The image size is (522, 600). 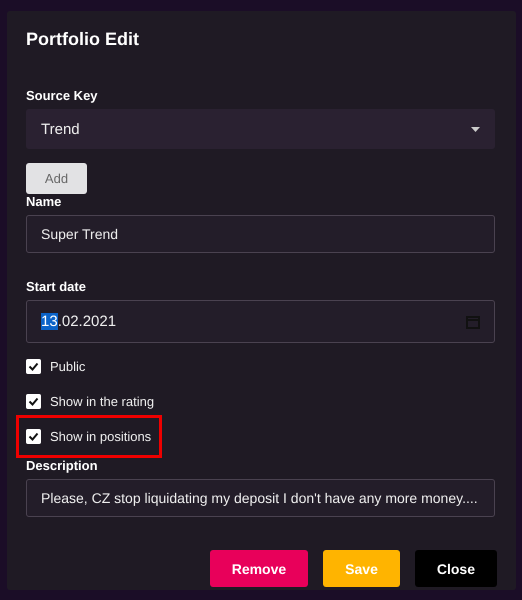 I want to click on dialog-title: Portfolio Edit, so click(x=83, y=39).